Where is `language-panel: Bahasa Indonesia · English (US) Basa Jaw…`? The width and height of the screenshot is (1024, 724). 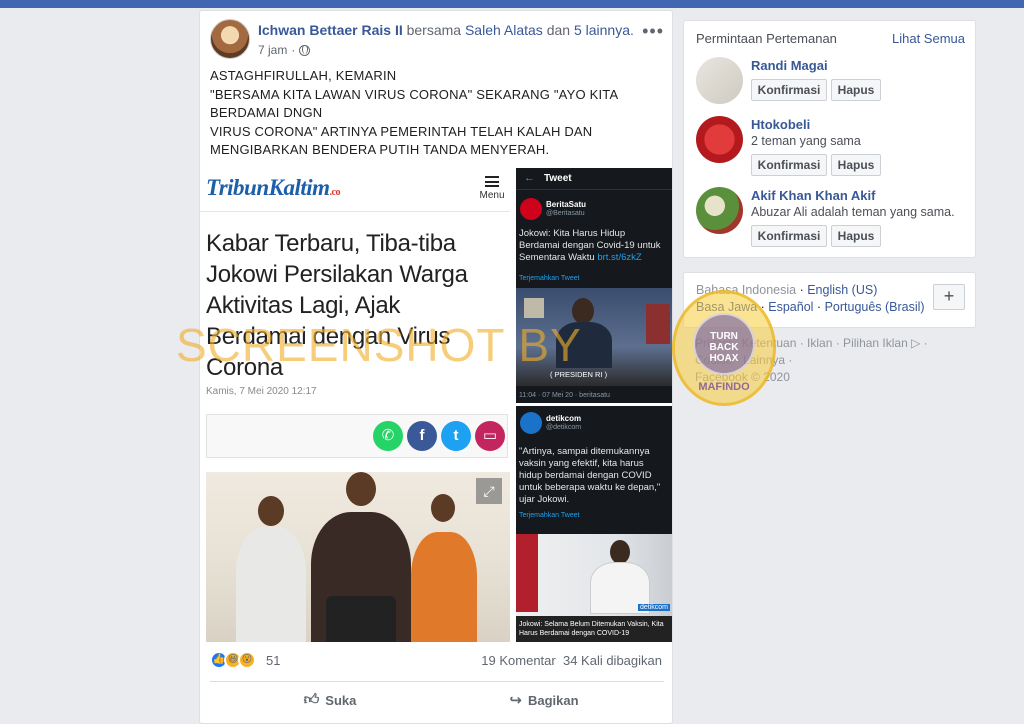 language-panel: Bahasa Indonesia · English (US) Basa Jaw… is located at coordinates (829, 300).